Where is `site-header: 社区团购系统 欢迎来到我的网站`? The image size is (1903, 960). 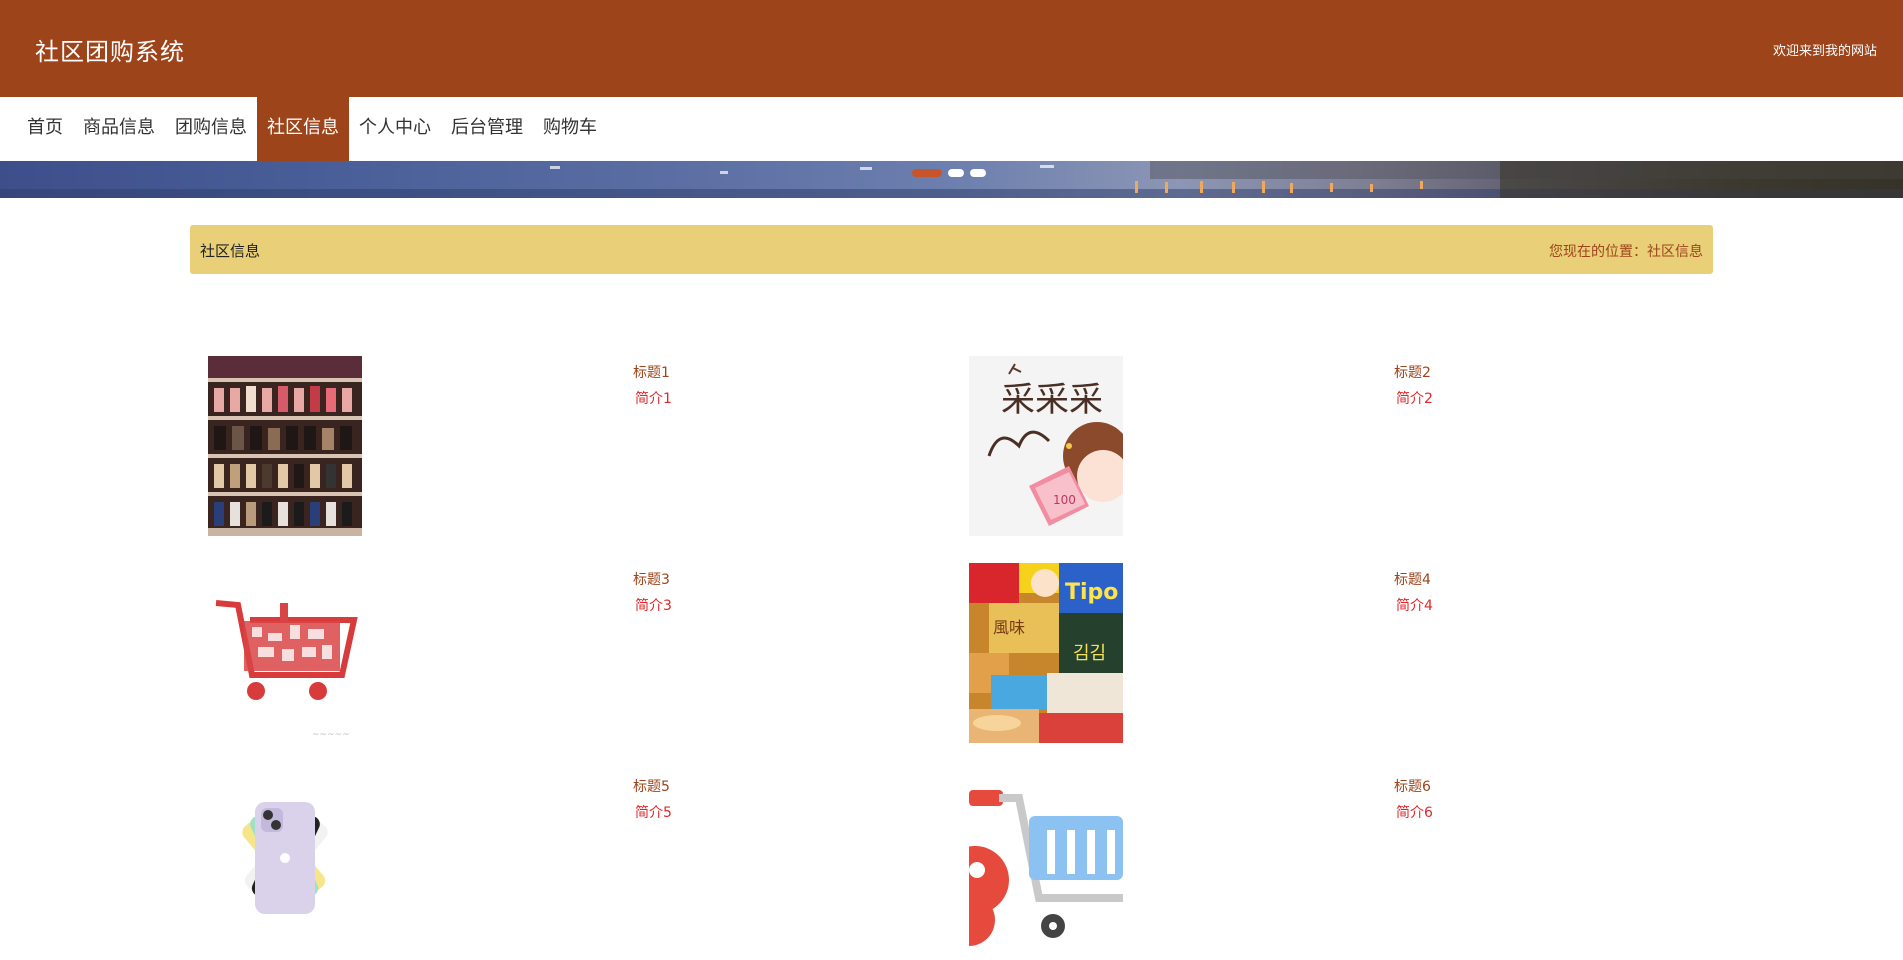 site-header: 社区团购系统 欢迎来到我的网站 is located at coordinates (951, 48).